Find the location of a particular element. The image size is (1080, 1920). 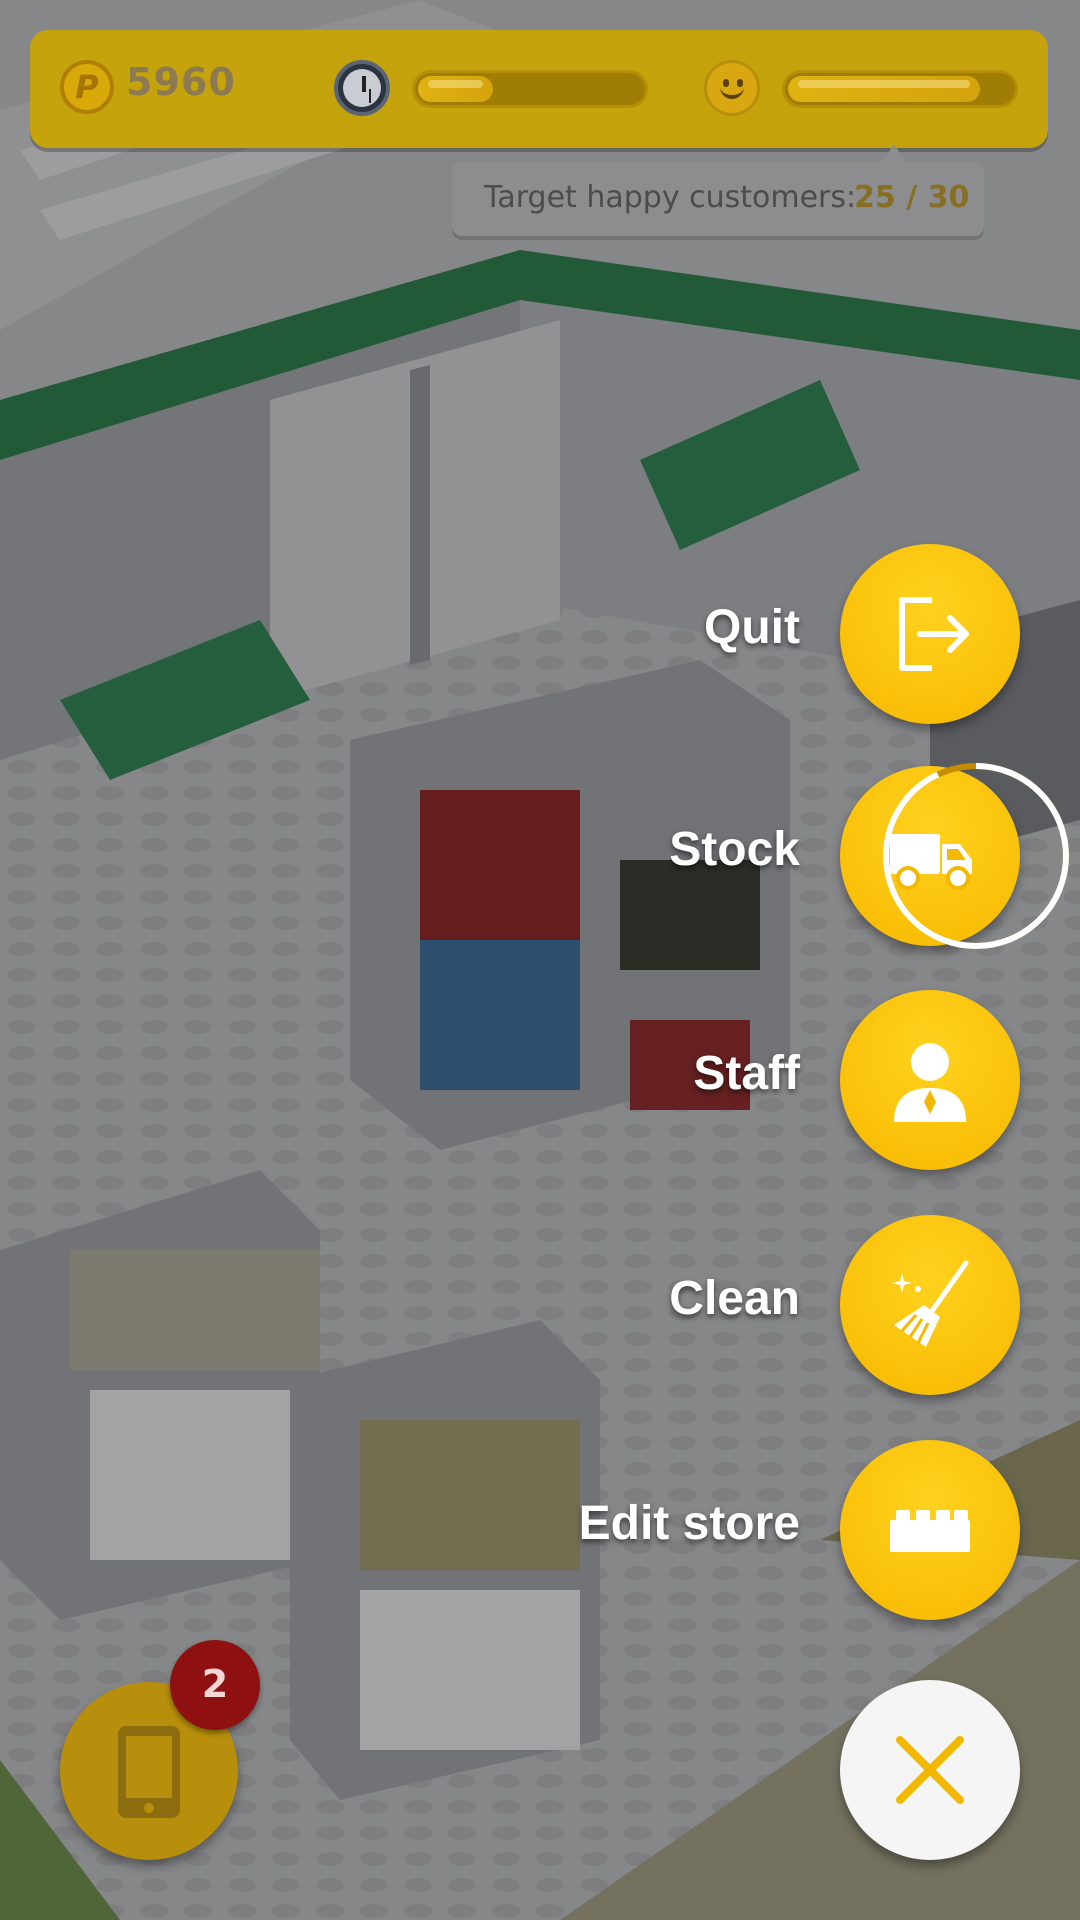

close-menu-button is located at coordinates (930, 1770).